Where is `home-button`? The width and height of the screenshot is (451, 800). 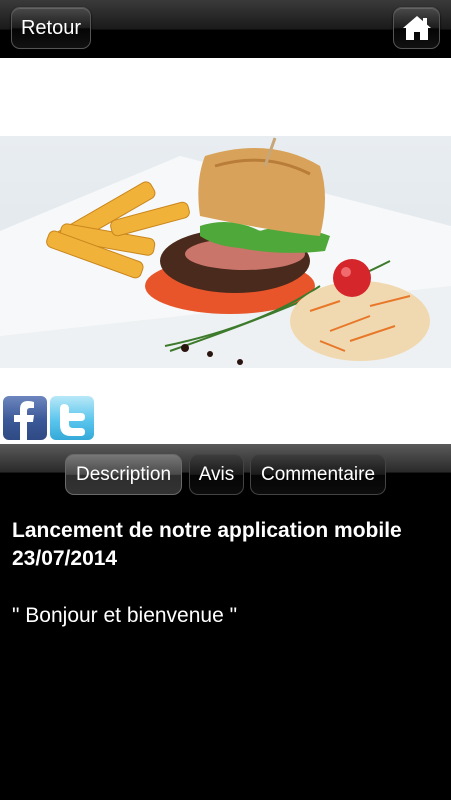 home-button is located at coordinates (416, 28).